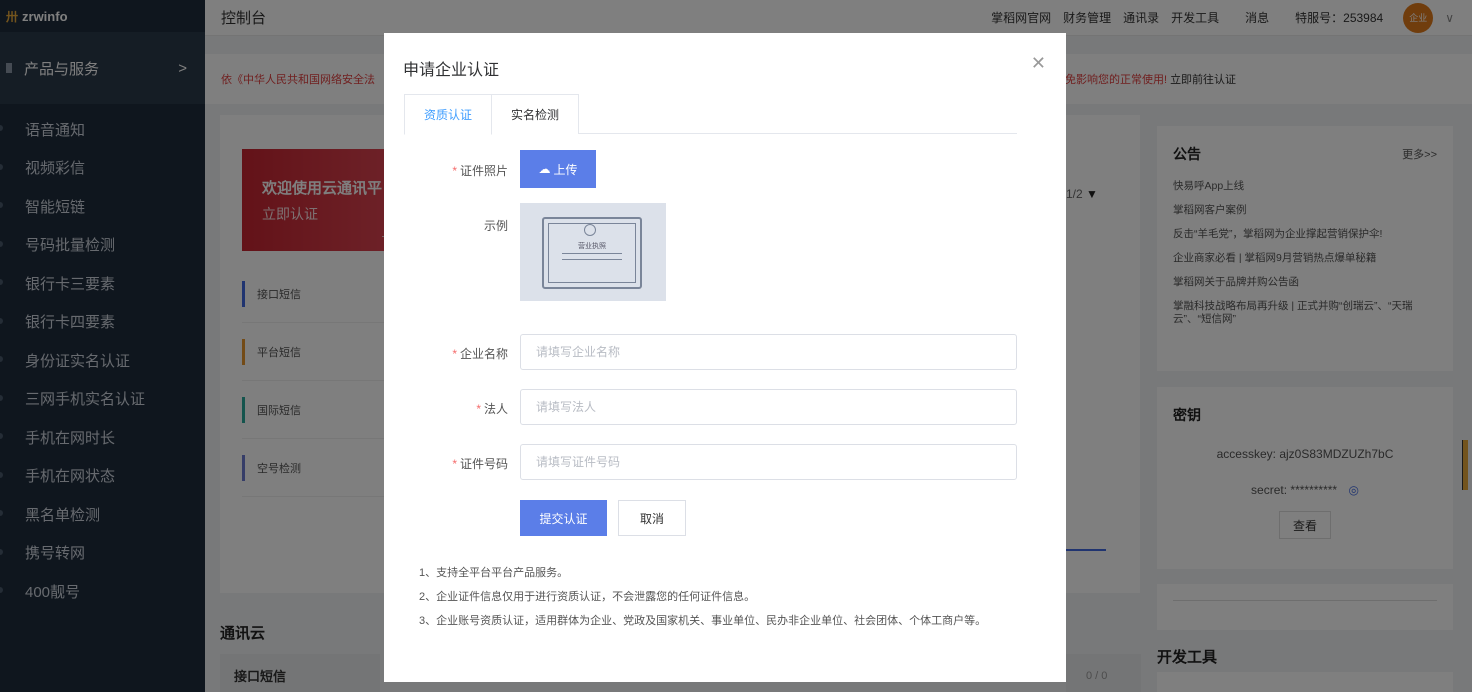  I want to click on modal-tabs: 资质认证 实名检测, so click(710, 114).